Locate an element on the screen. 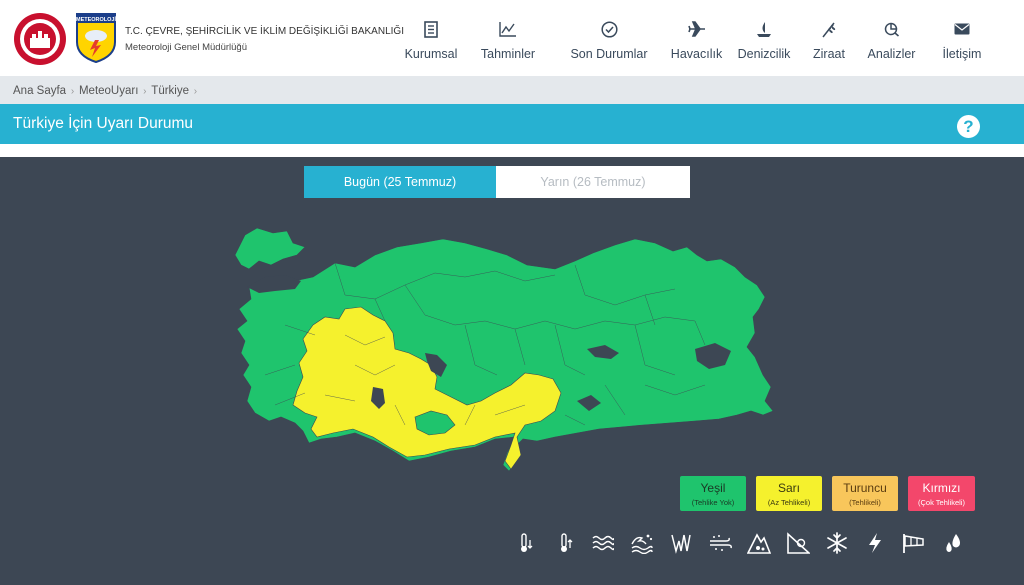 Image resolution: width=1024 pixels, height=585 pixels. tab-today: Bugün (25 Temmuz) is located at coordinates (400, 182).